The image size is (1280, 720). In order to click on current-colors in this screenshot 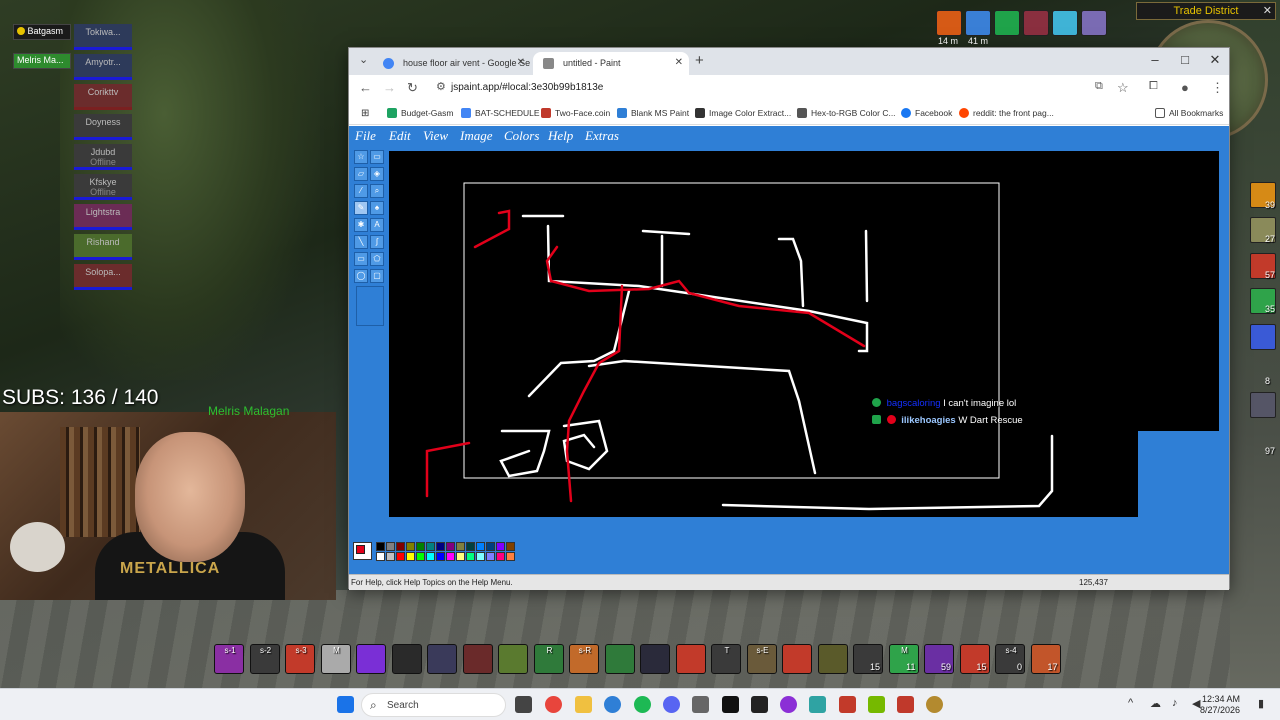, I will do `click(362, 551)`.